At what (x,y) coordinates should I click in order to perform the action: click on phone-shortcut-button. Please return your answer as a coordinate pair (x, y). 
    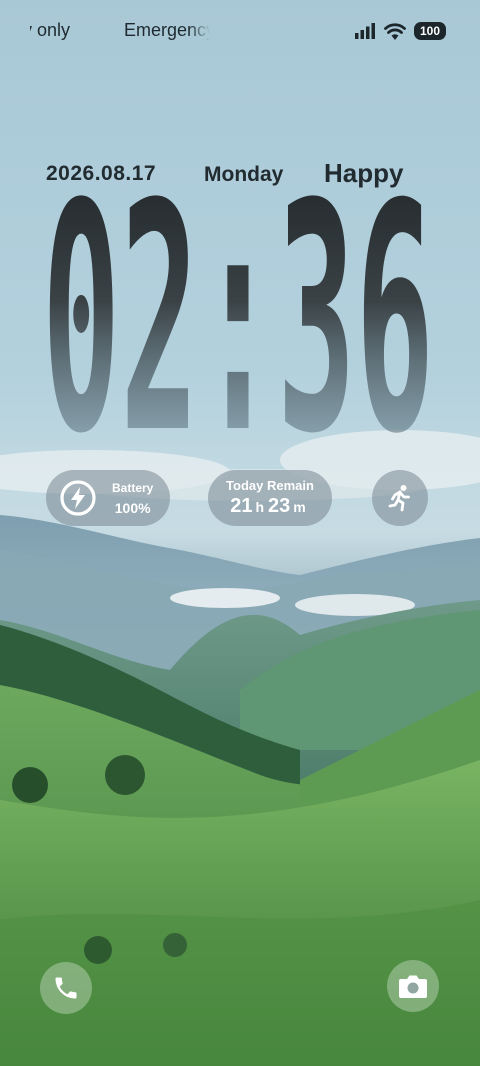
    Looking at the image, I should click on (66, 988).